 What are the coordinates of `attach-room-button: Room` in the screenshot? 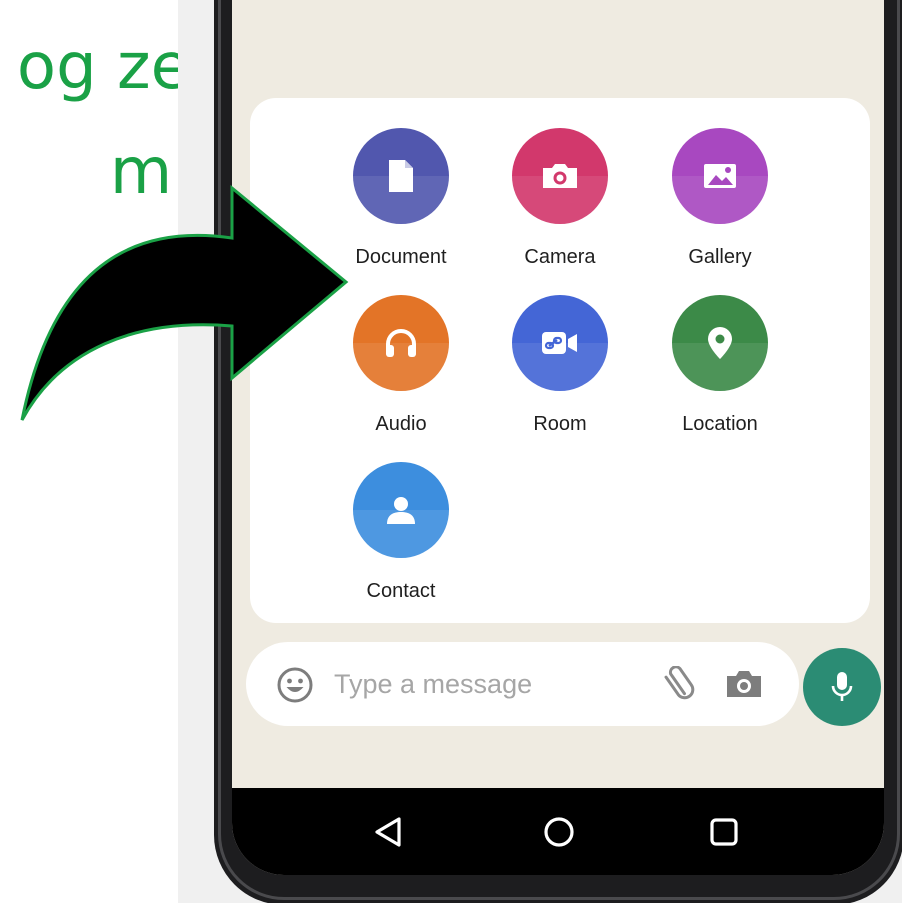 It's located at (560, 365).